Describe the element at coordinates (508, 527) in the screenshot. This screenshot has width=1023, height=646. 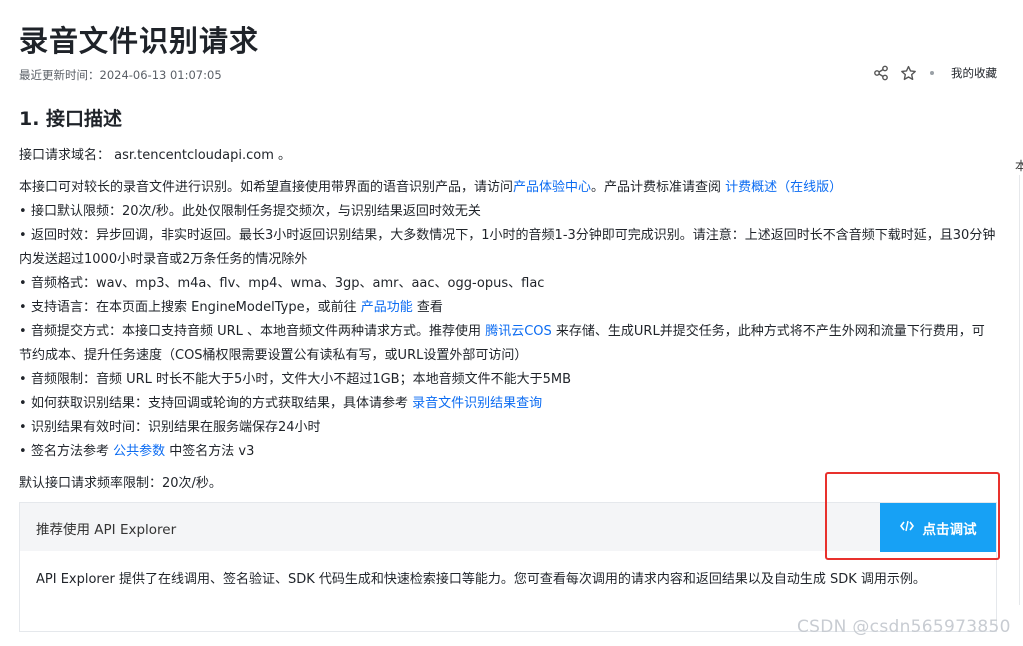
I see `api-explorer-header: 推荐使用 API Explorer 点击调试` at that location.